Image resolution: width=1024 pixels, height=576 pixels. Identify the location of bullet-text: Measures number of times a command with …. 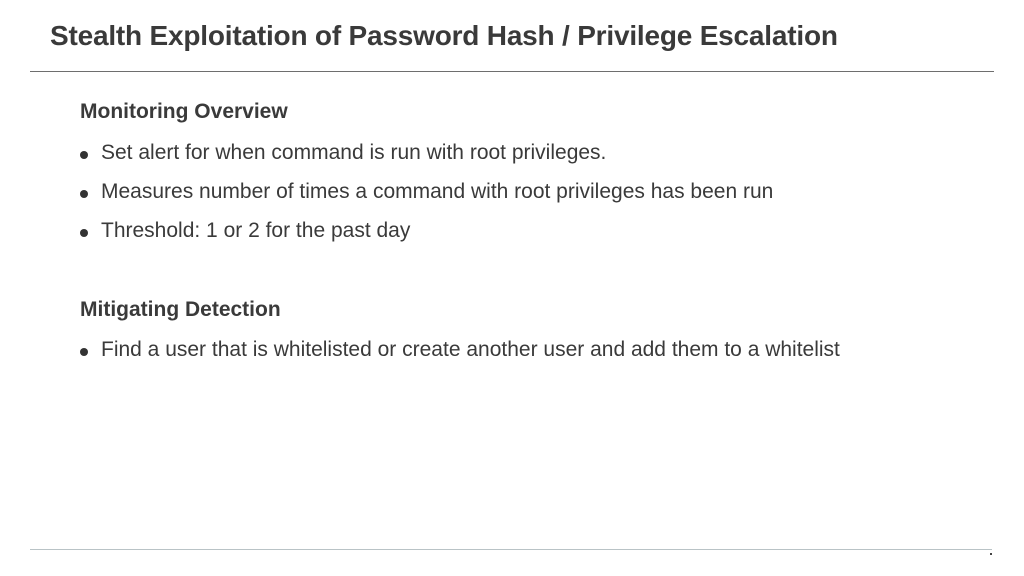
(437, 191).